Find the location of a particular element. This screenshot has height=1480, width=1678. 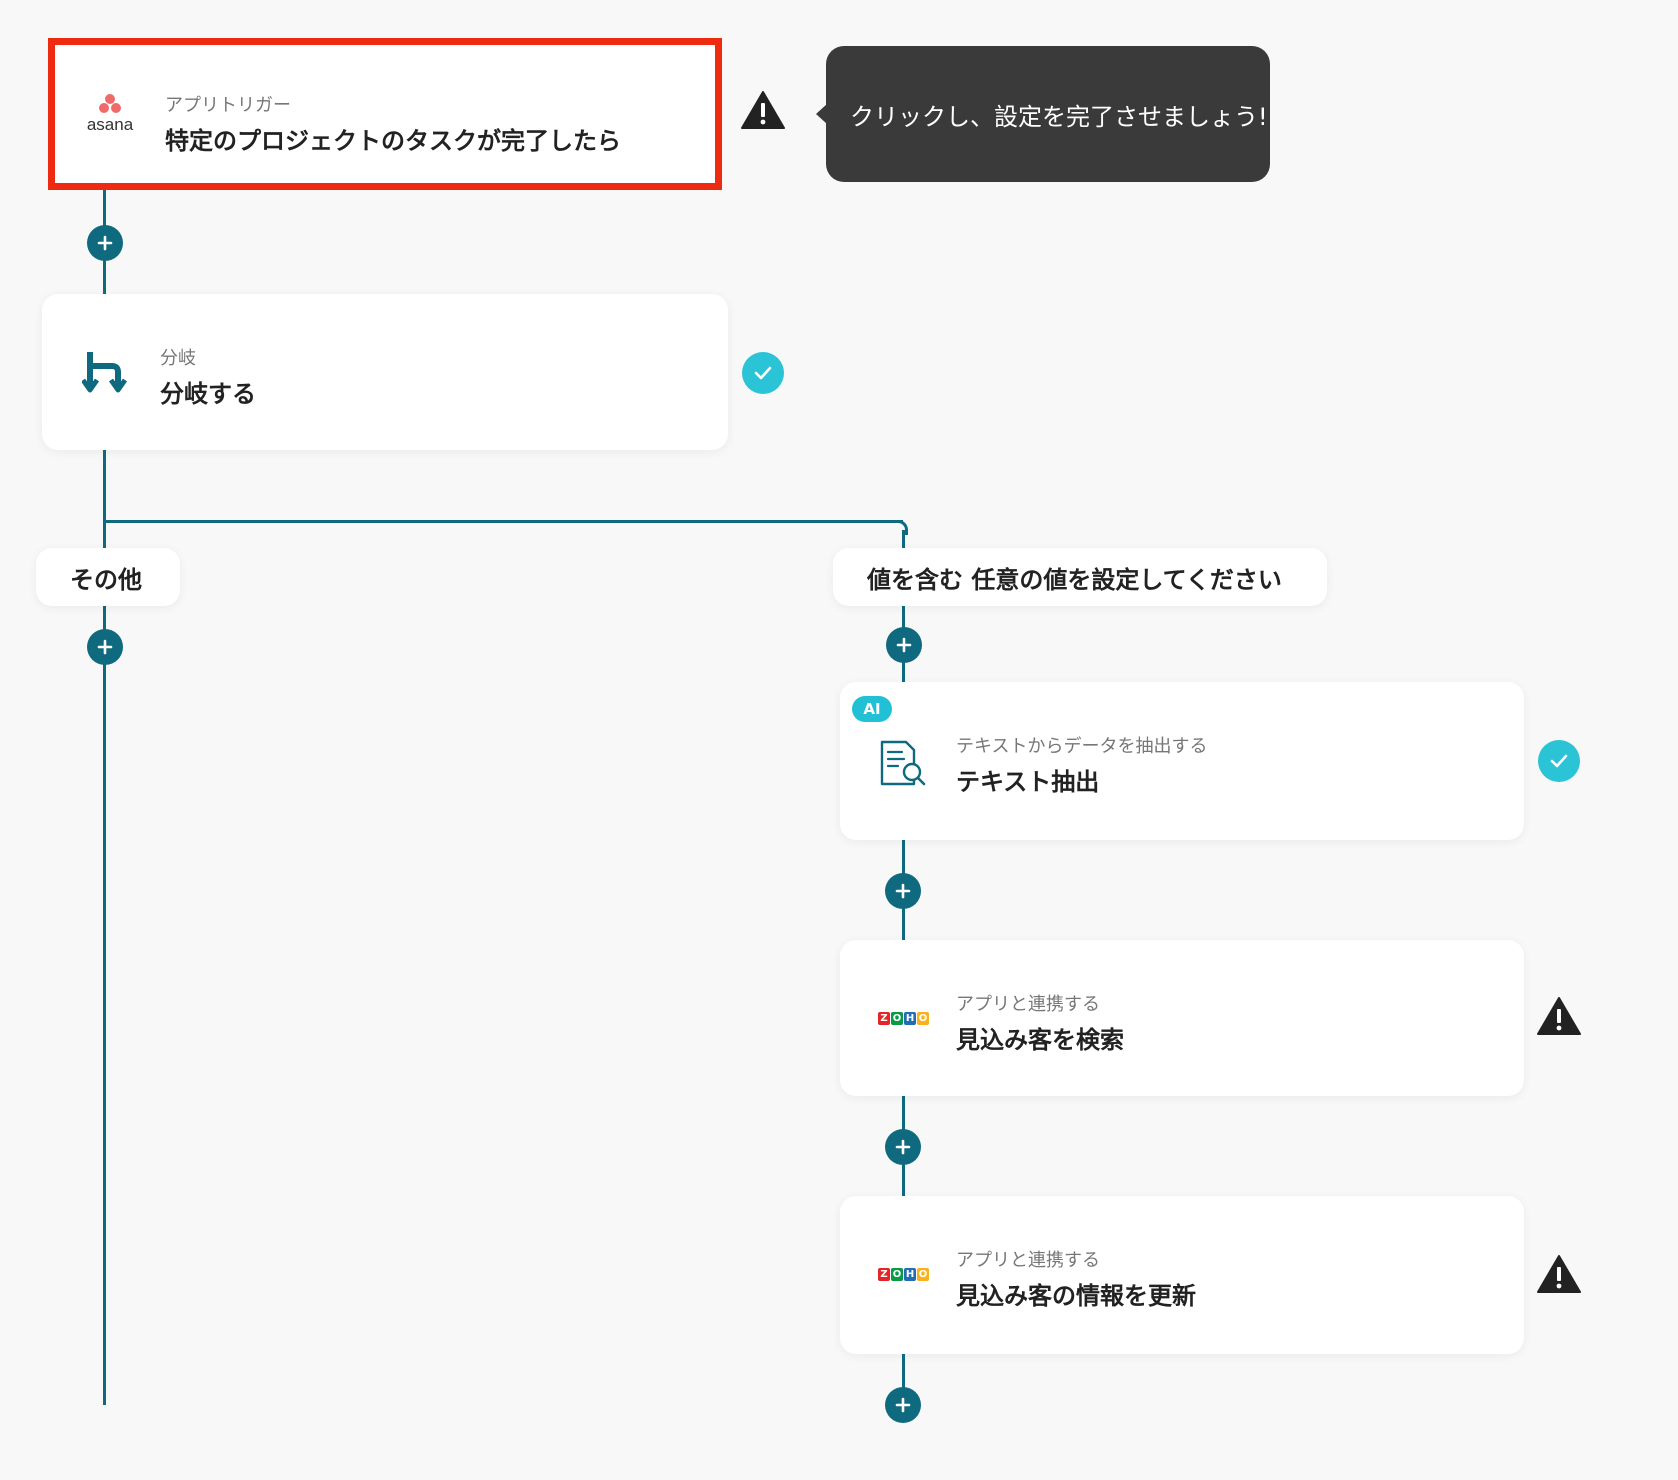

branch-label-condition: 値を含む 任意の値を設定してください is located at coordinates (1080, 577).